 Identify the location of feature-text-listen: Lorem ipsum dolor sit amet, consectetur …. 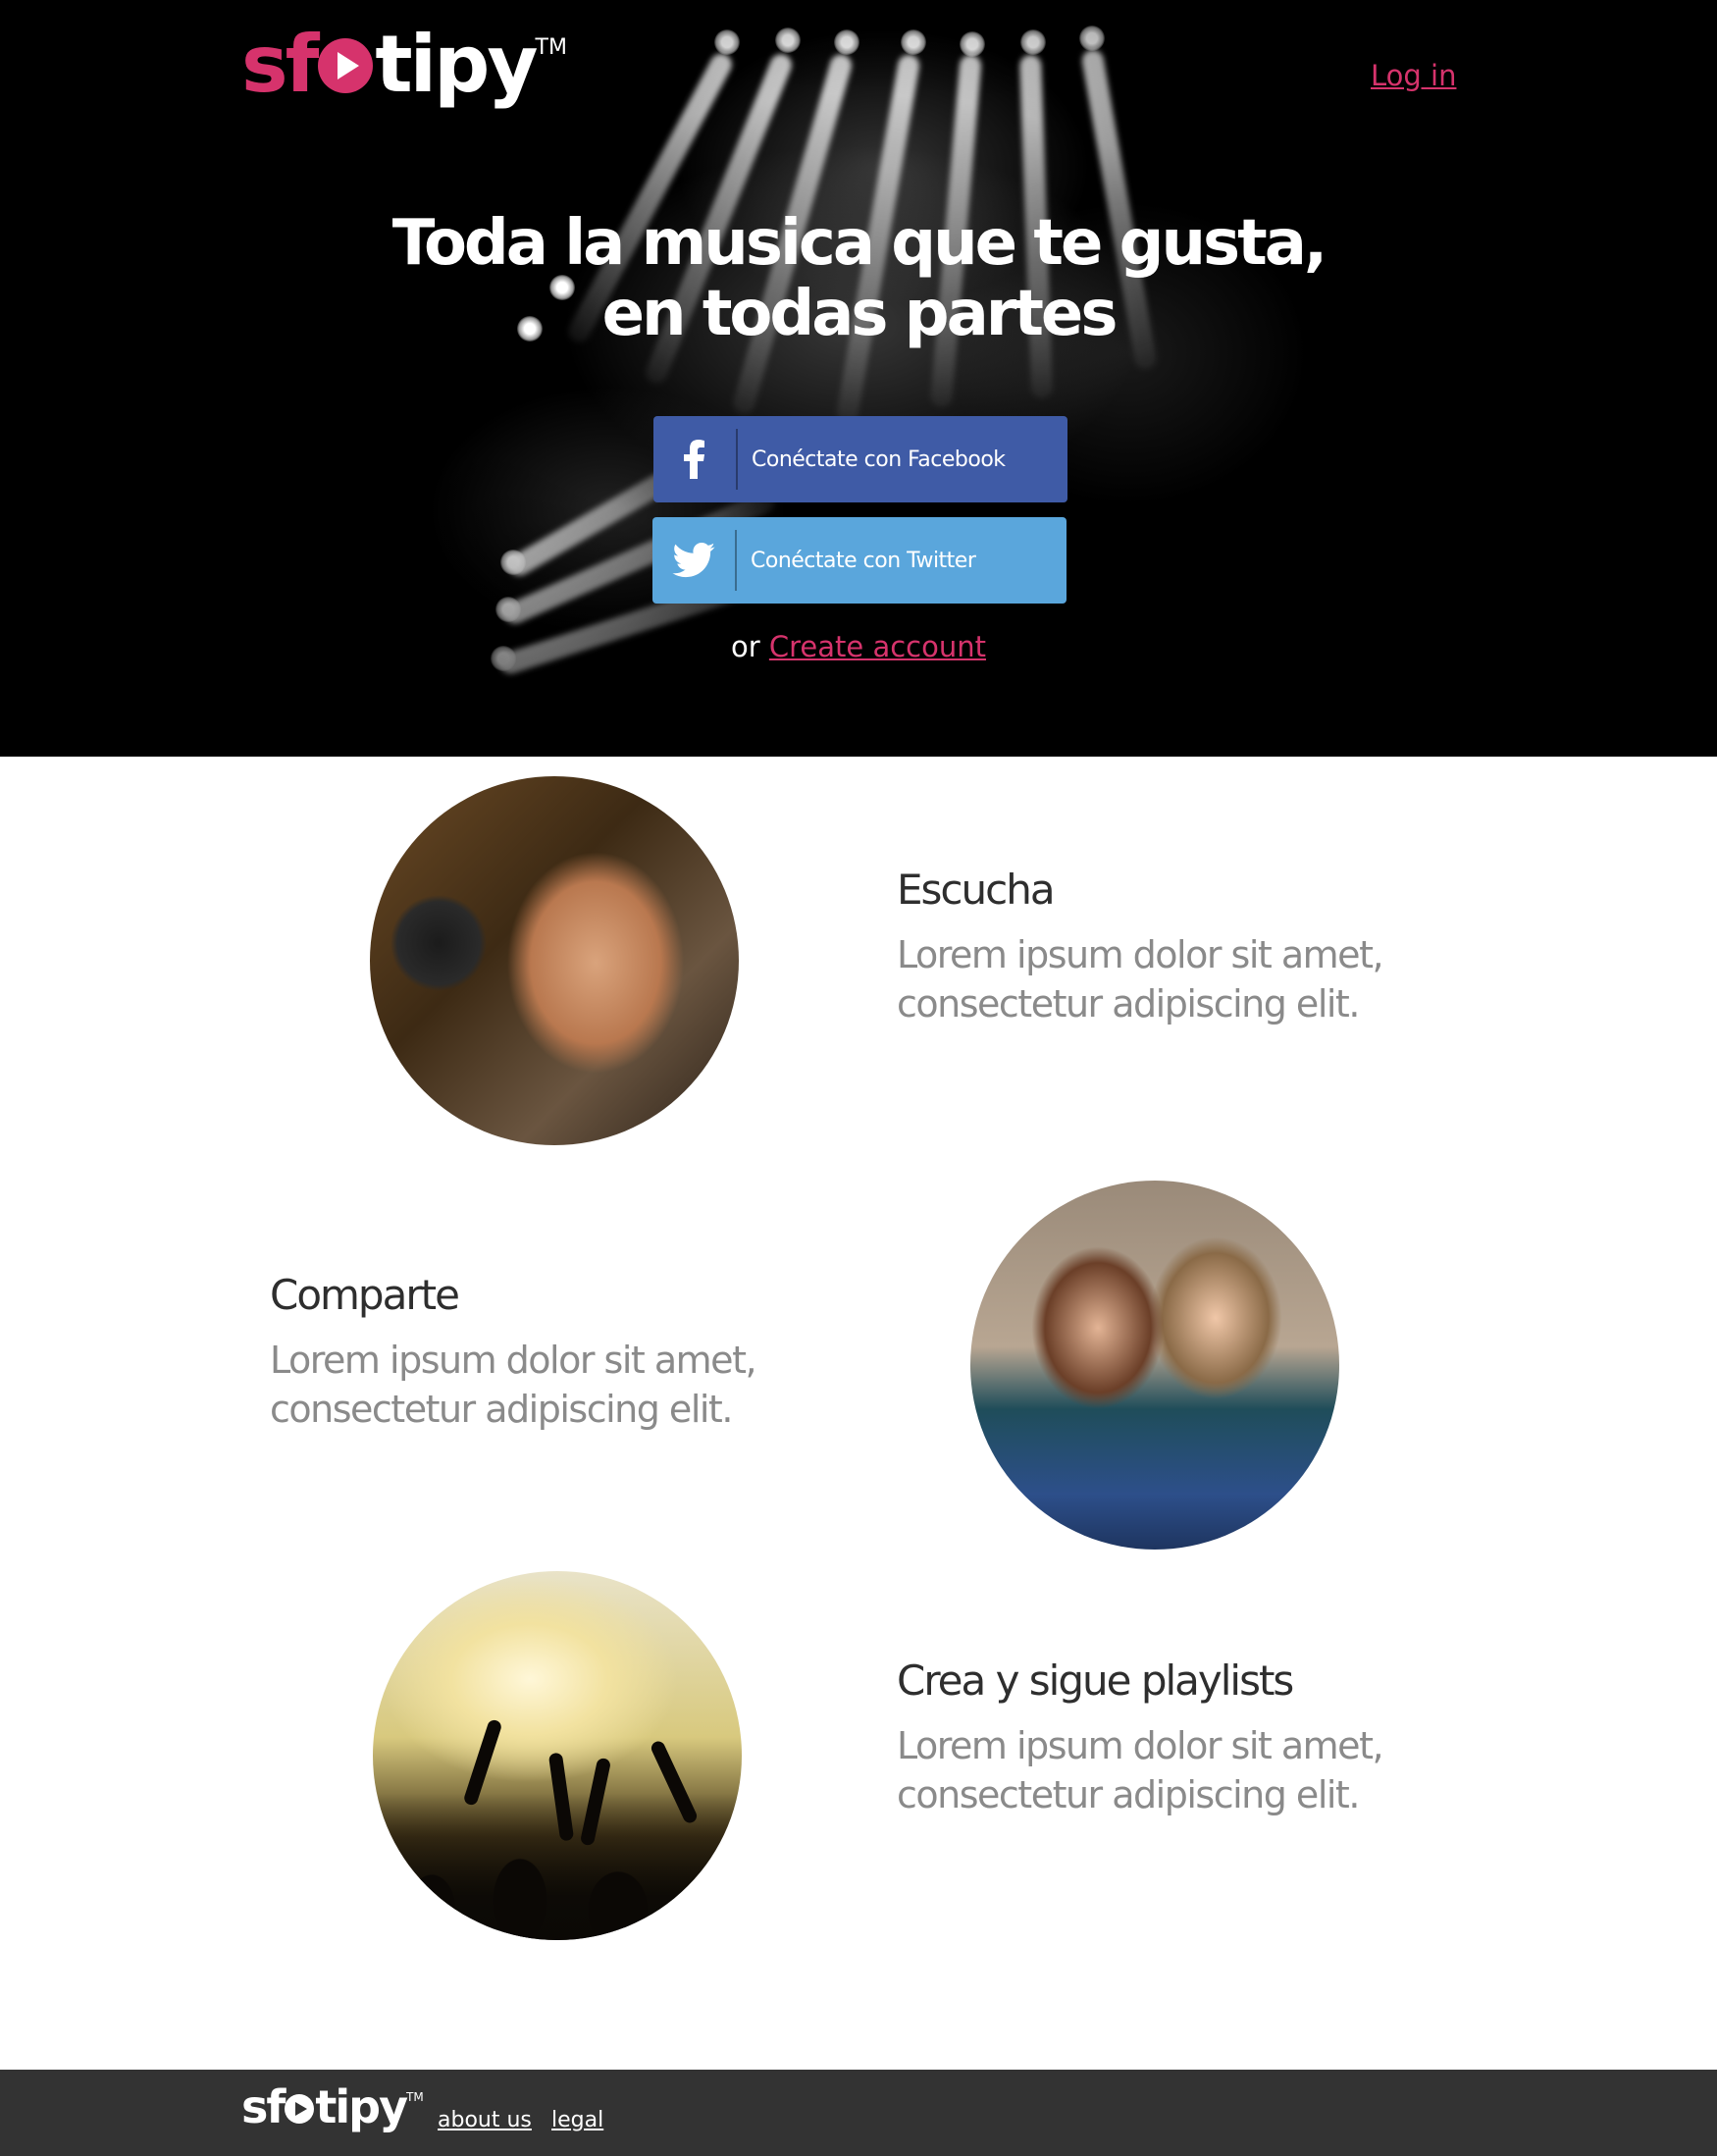
(1140, 979).